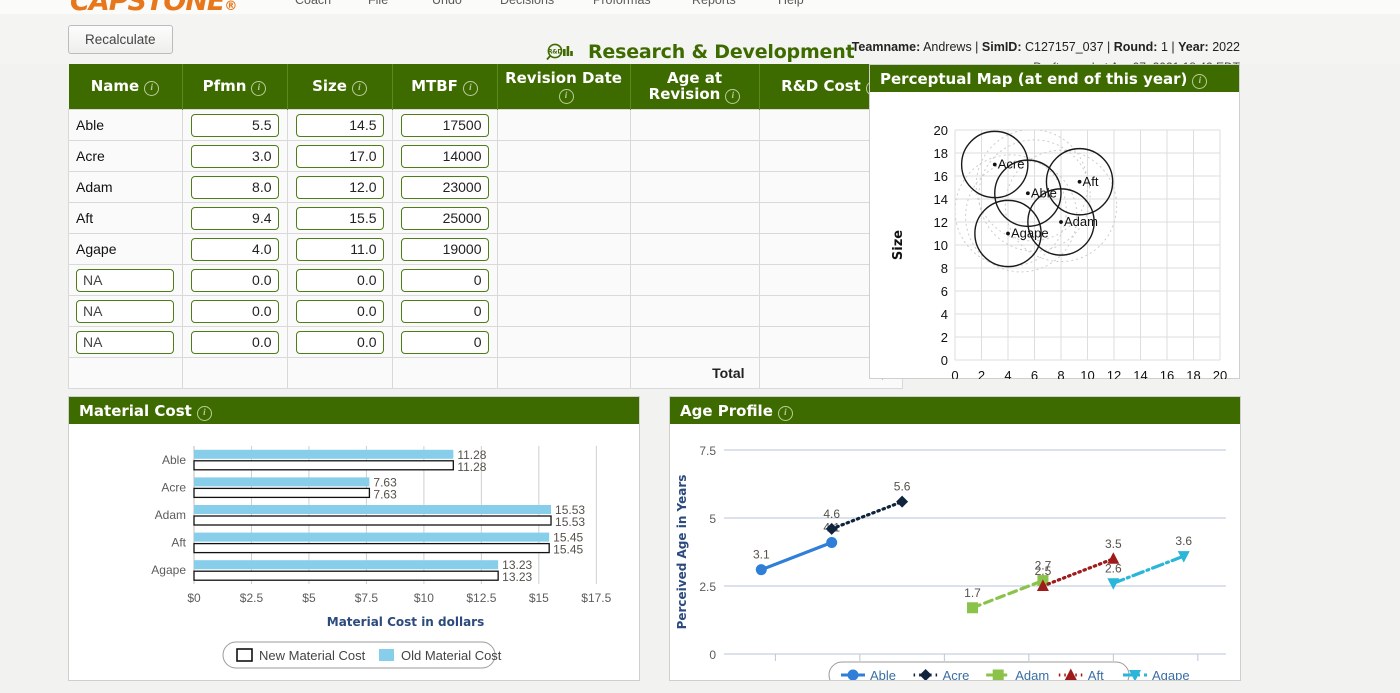 The height and width of the screenshot is (693, 1400). I want to click on svg-text: 12, so click(941, 222).